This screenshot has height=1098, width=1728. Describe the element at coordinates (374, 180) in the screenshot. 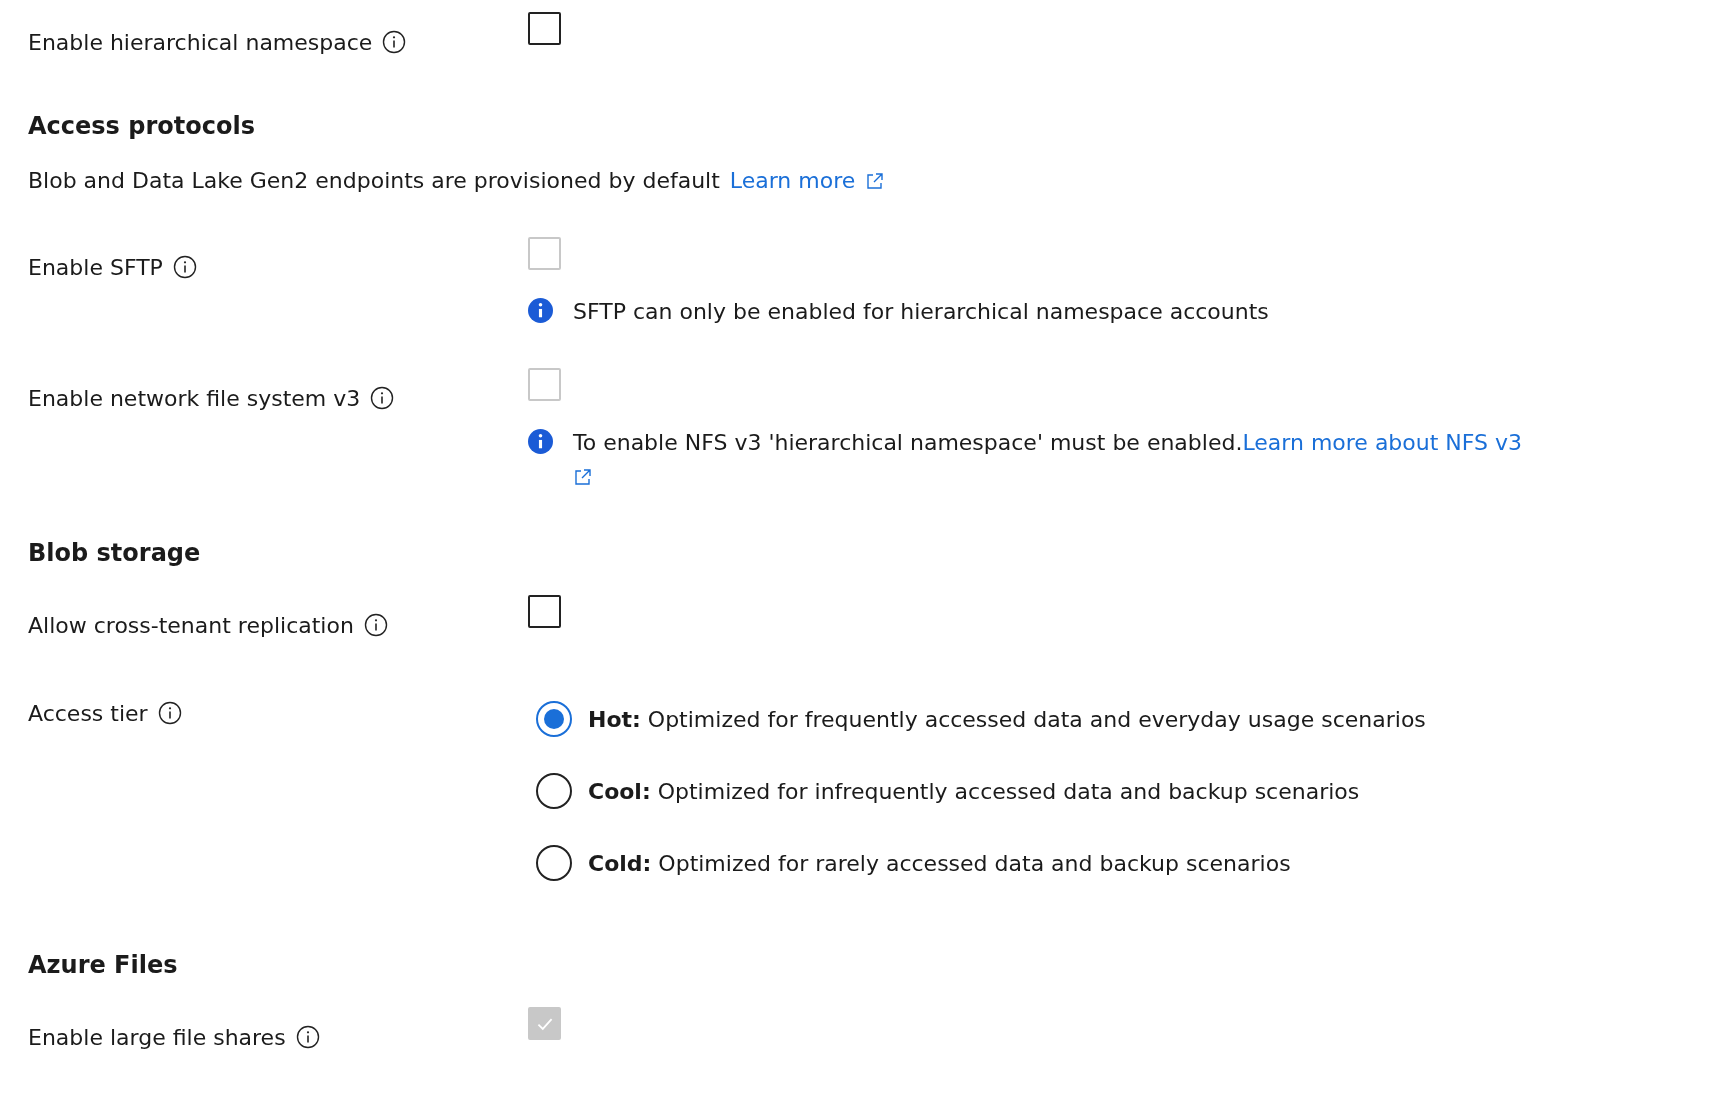

I see `description-text: Blob and Data Lake Gen2 endpoints are provisioned by default` at that location.